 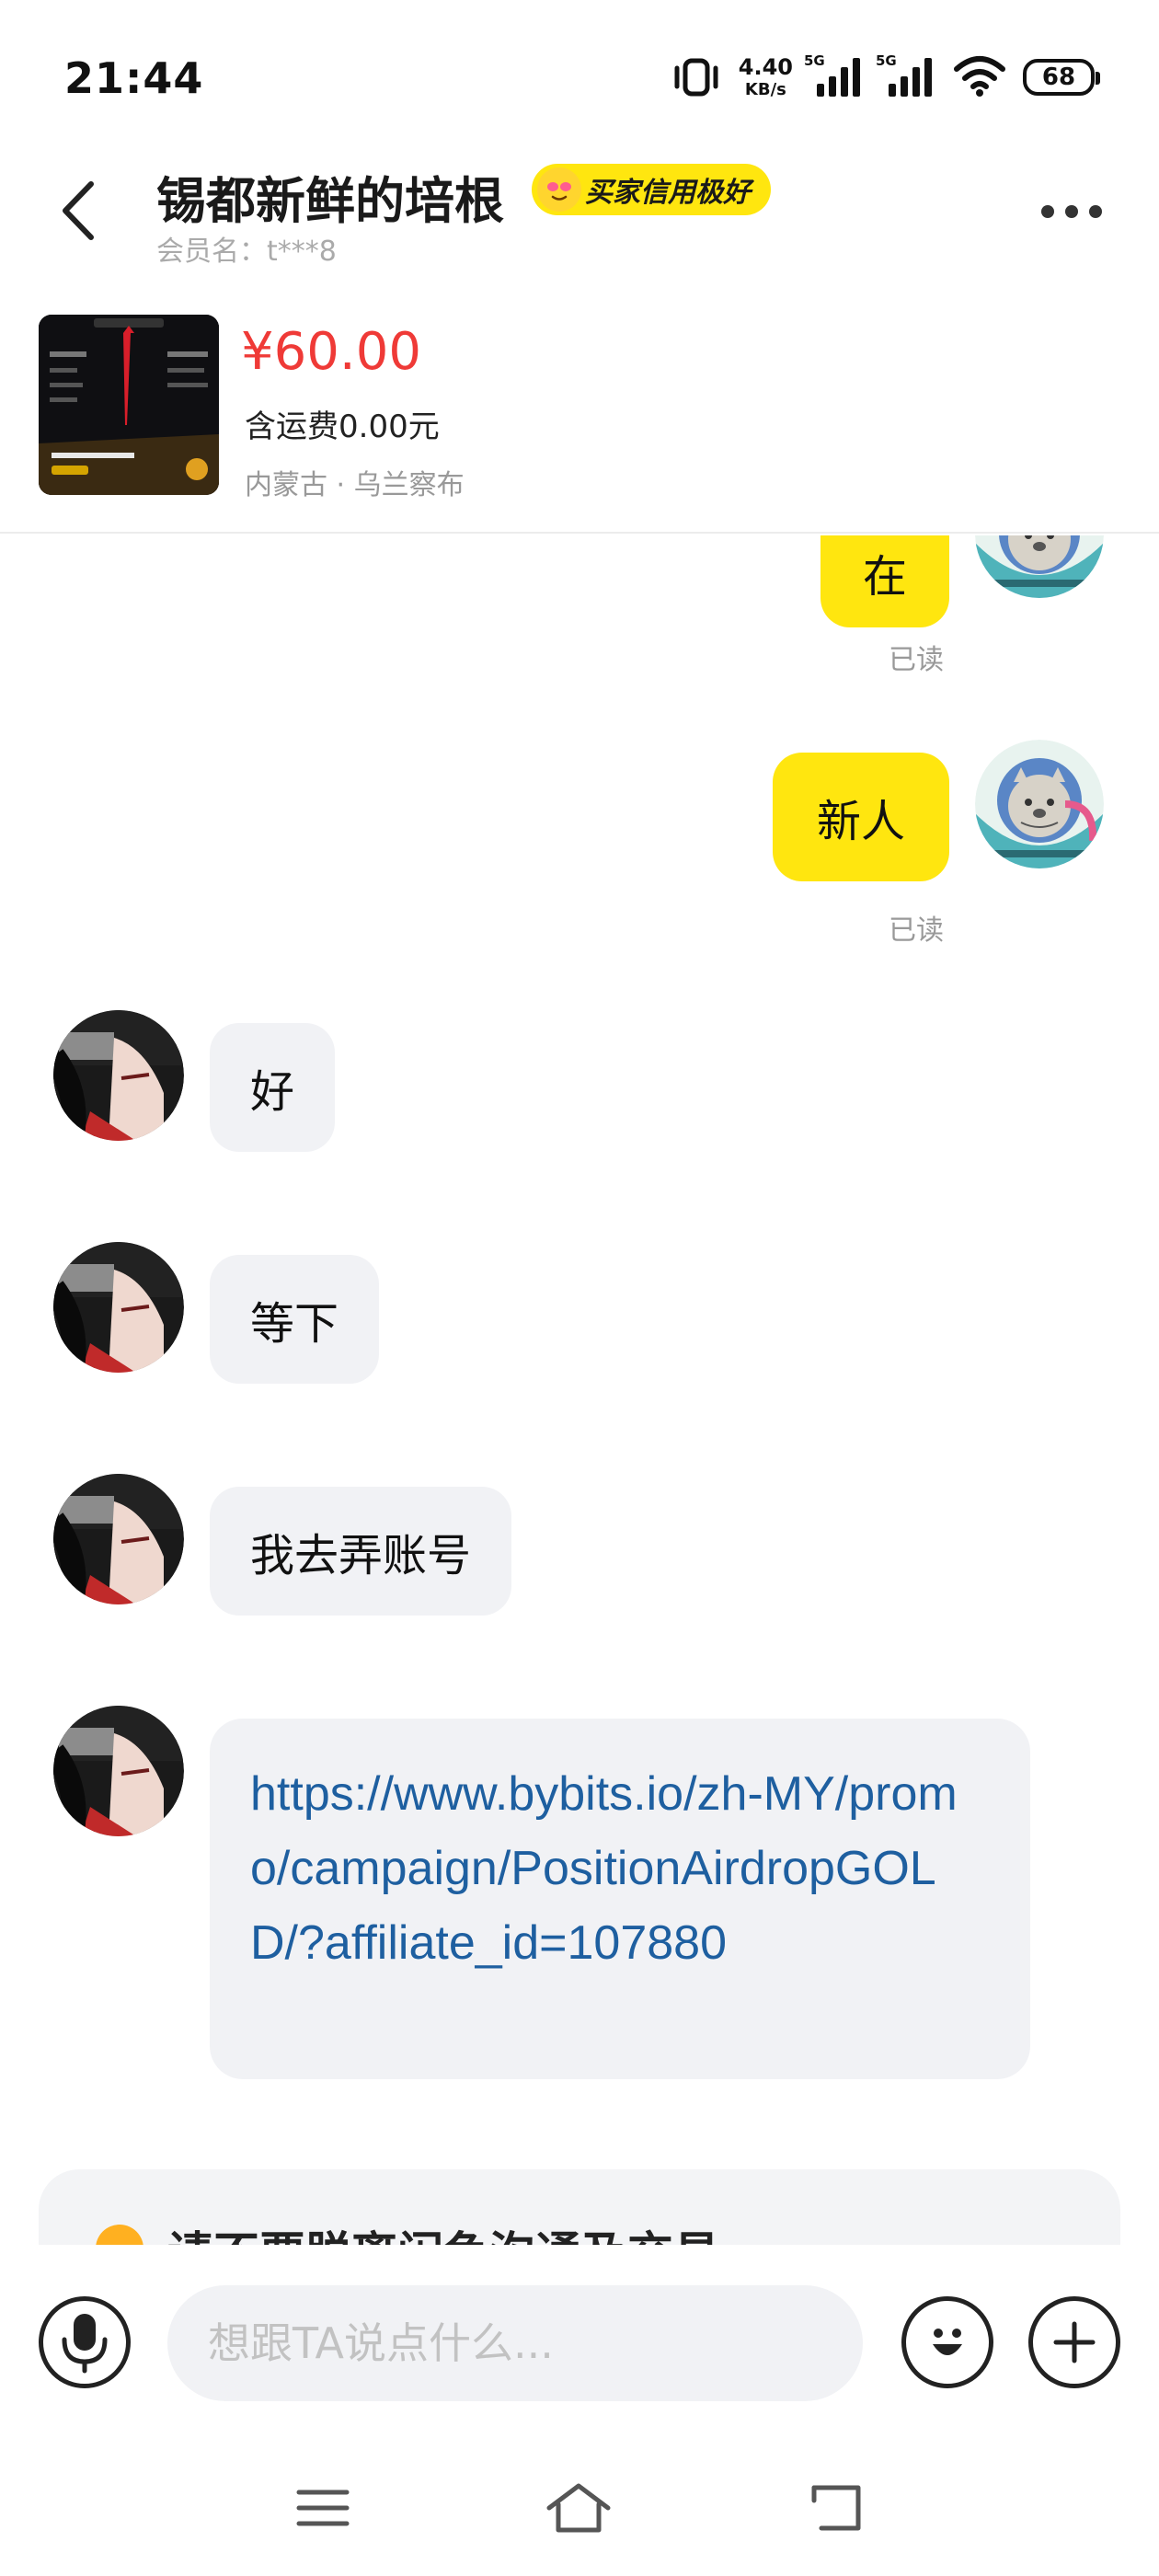 What do you see at coordinates (443, 2231) in the screenshot?
I see `safety-notice-text: 请不要脱离闲鱼沟通及交易` at bounding box center [443, 2231].